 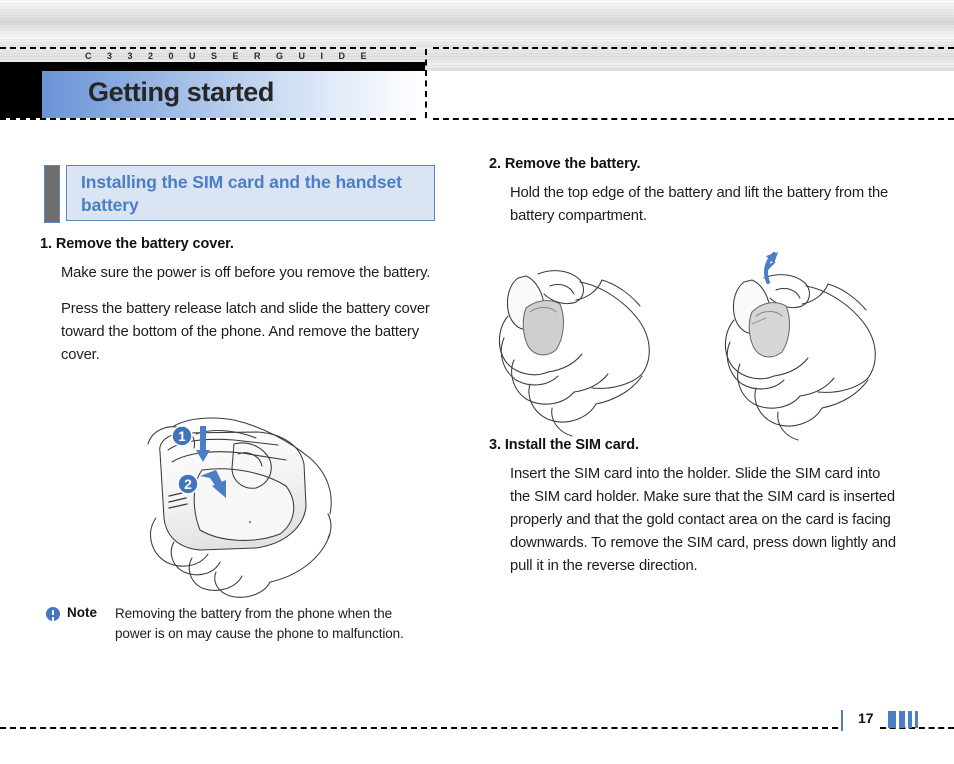 What do you see at coordinates (208, 48) in the screenshot?
I see `crop-rule-top-left` at bounding box center [208, 48].